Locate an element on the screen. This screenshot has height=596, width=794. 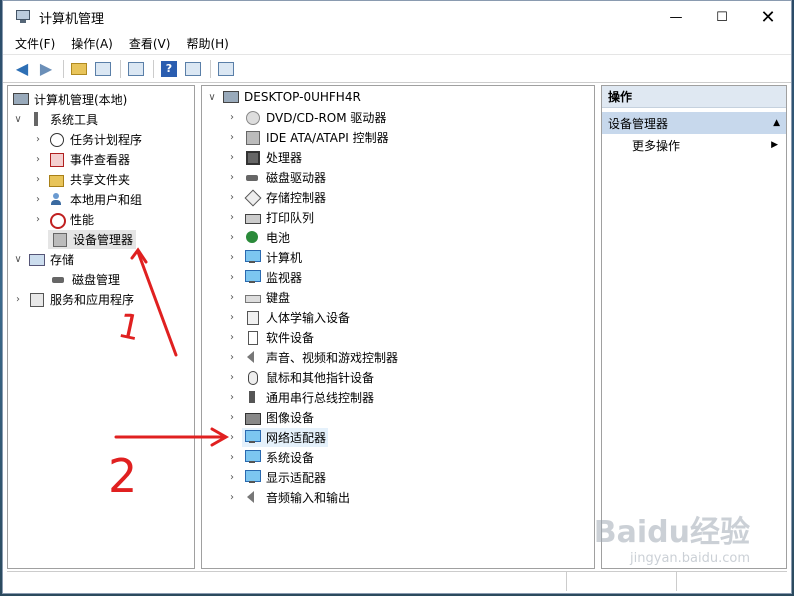
device-category-item: › 鼠标和其他指针设备 is located at coordinates (398, 377).